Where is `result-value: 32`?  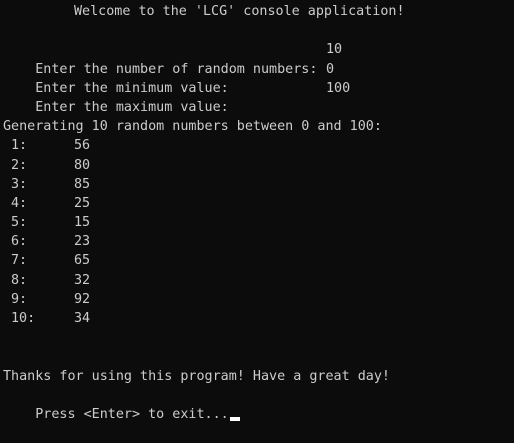
result-value: 32 is located at coordinates (82, 280).